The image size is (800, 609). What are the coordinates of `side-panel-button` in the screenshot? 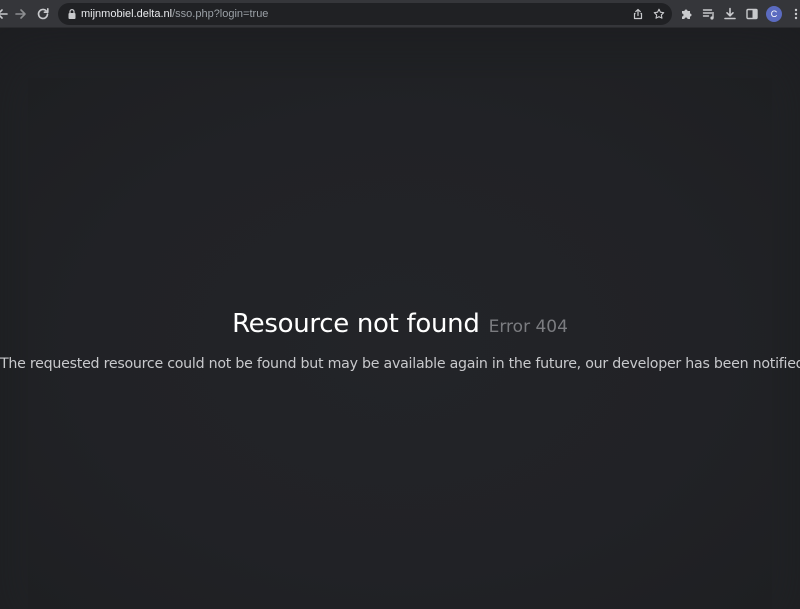 It's located at (752, 14).